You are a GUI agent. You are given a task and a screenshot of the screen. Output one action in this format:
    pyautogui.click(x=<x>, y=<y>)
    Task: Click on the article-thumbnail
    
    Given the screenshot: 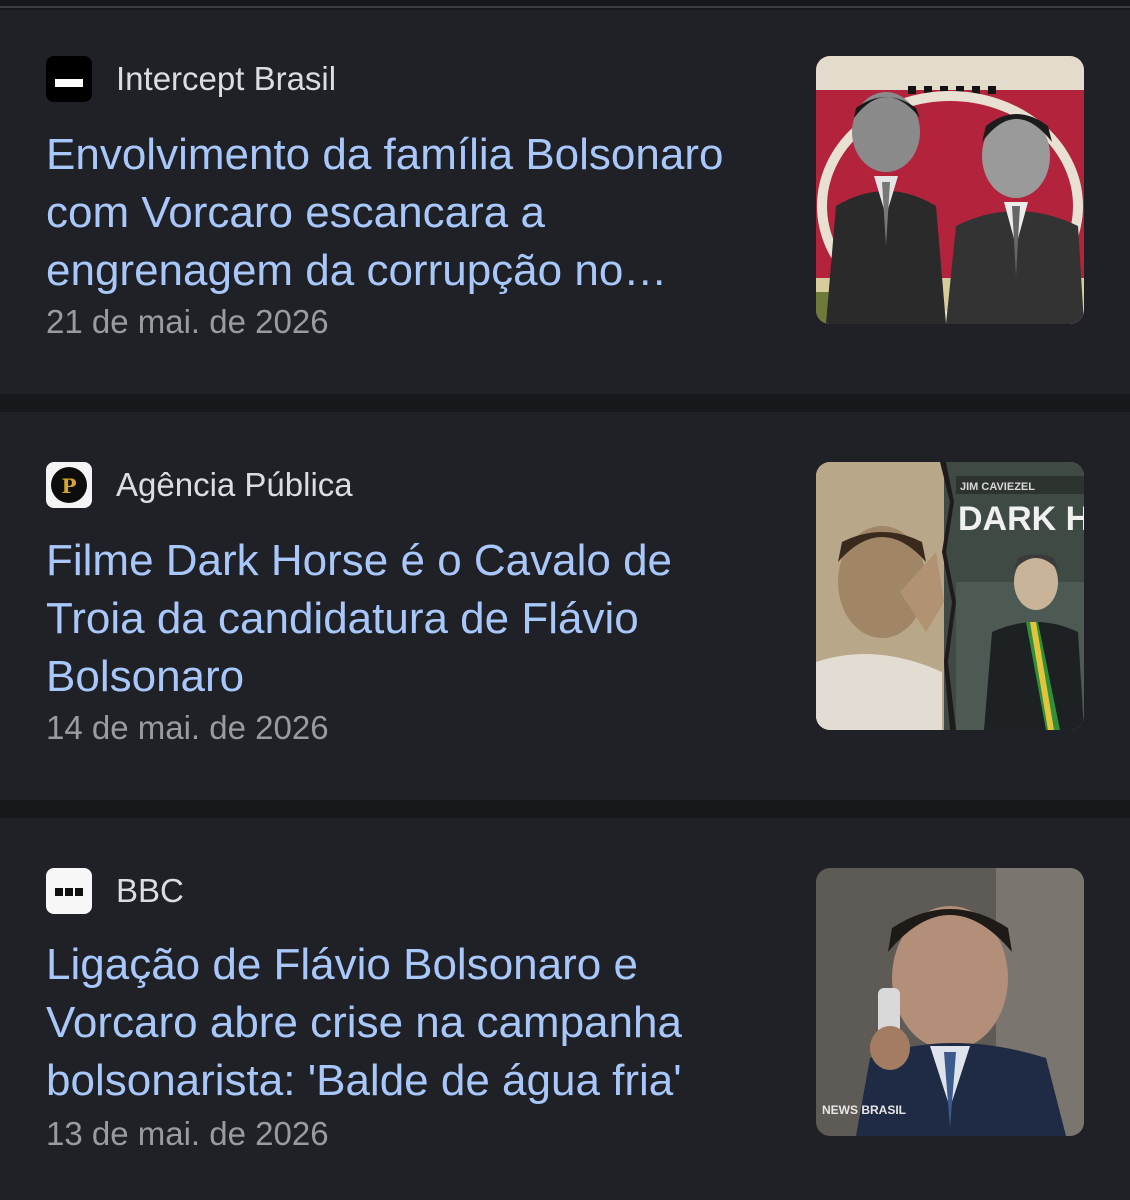 What is the action you would take?
    pyautogui.click(x=950, y=190)
    